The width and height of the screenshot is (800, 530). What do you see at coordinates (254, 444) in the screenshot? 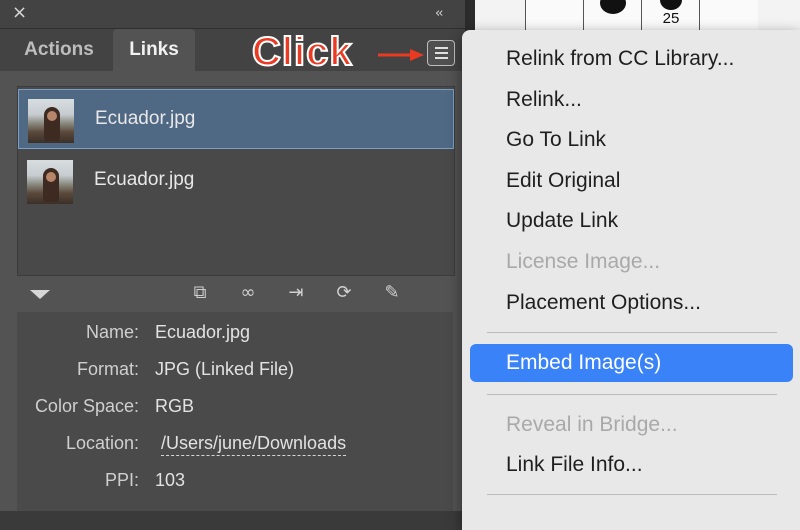
I see `location-link: /Users/june/Downloads` at bounding box center [254, 444].